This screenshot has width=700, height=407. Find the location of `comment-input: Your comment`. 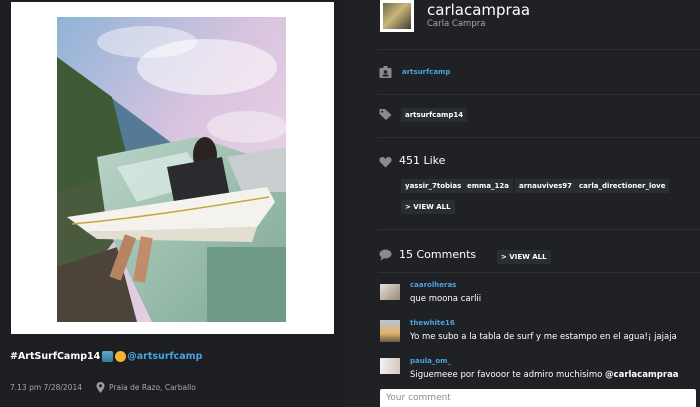

comment-input: Your comment is located at coordinates (538, 398).